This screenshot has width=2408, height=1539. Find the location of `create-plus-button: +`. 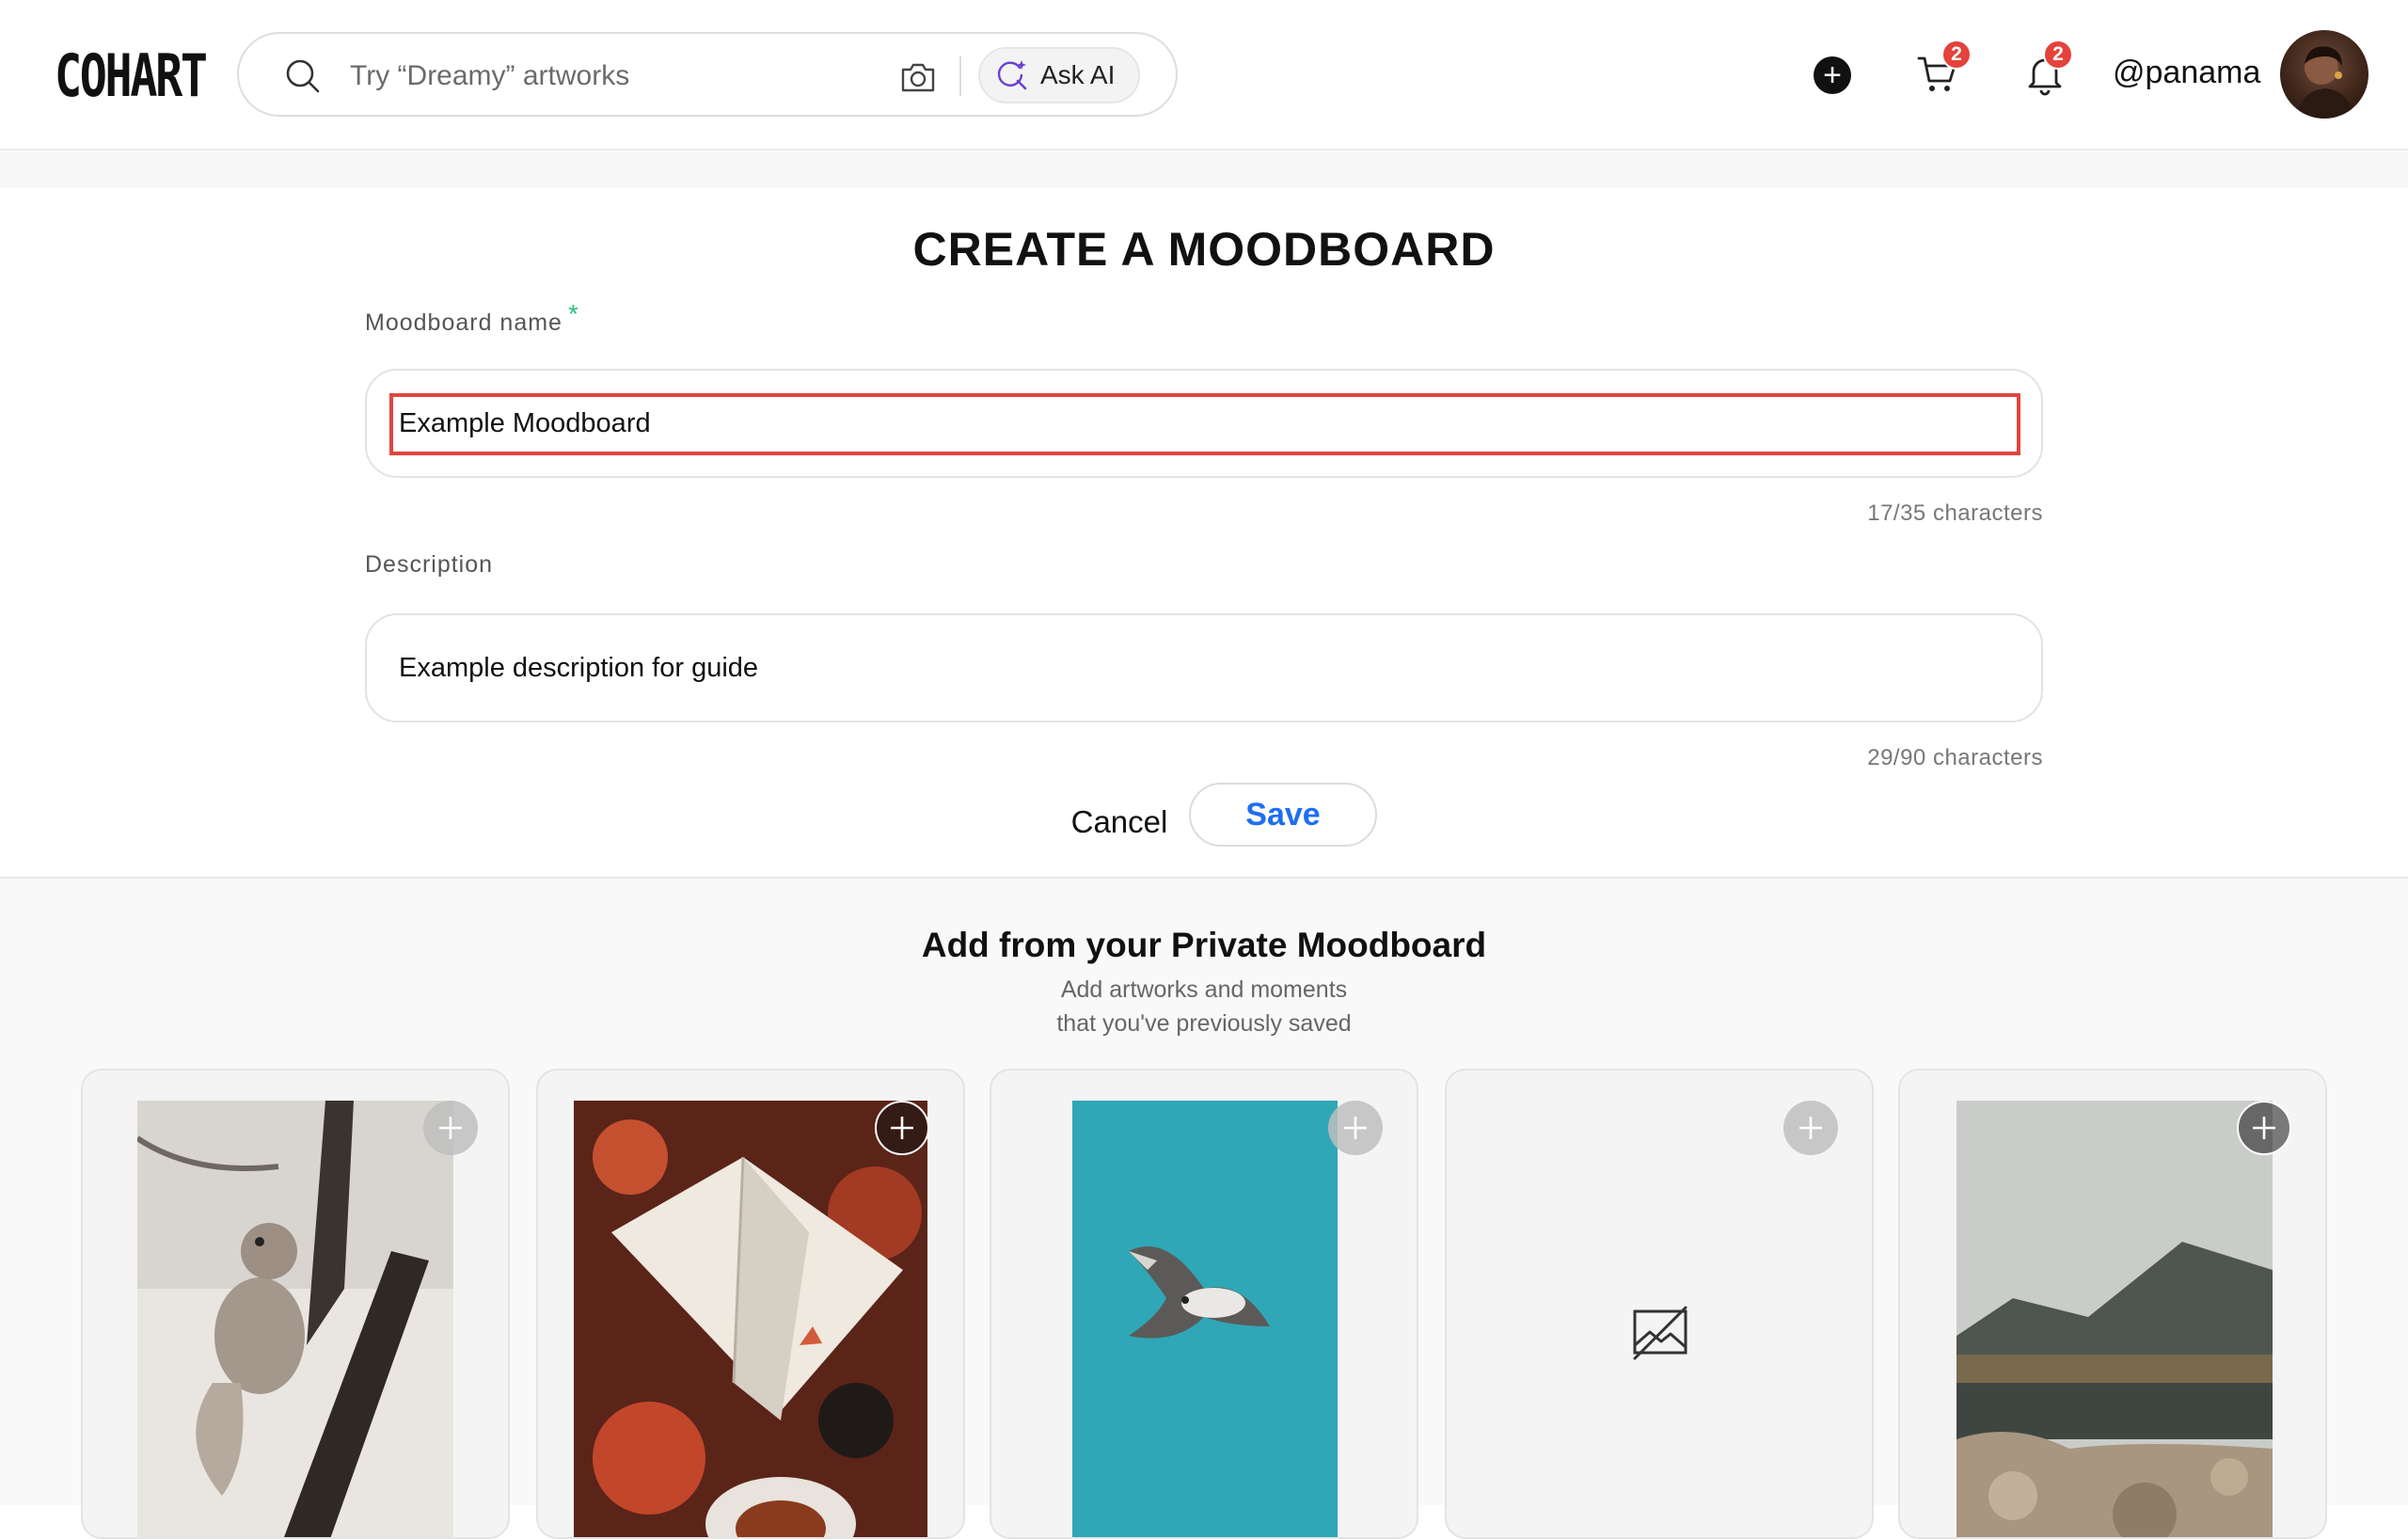

create-plus-button: + is located at coordinates (1833, 75).